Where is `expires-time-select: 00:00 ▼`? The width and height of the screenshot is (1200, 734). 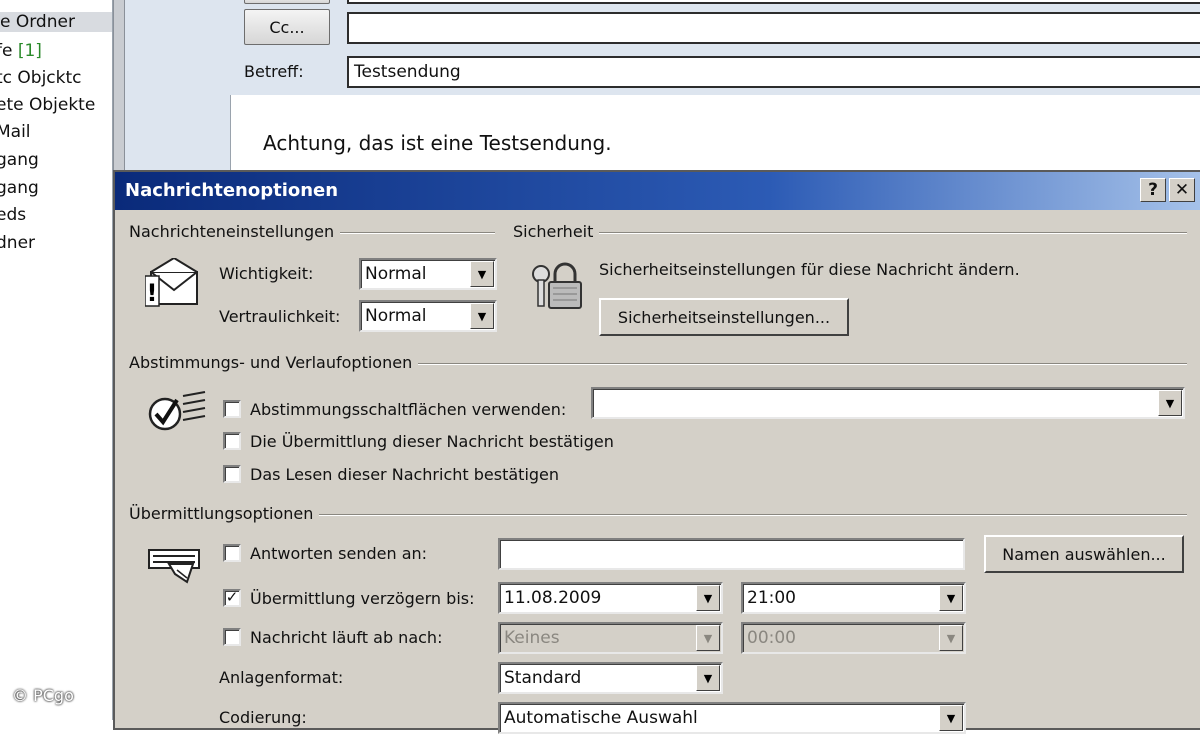
expires-time-select: 00:00 ▼ is located at coordinates (853, 638).